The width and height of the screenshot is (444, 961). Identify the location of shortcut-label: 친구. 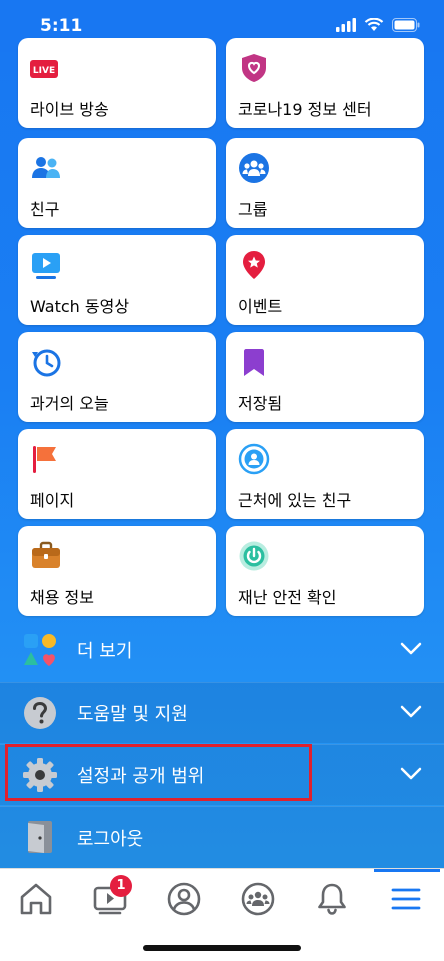
(45, 209).